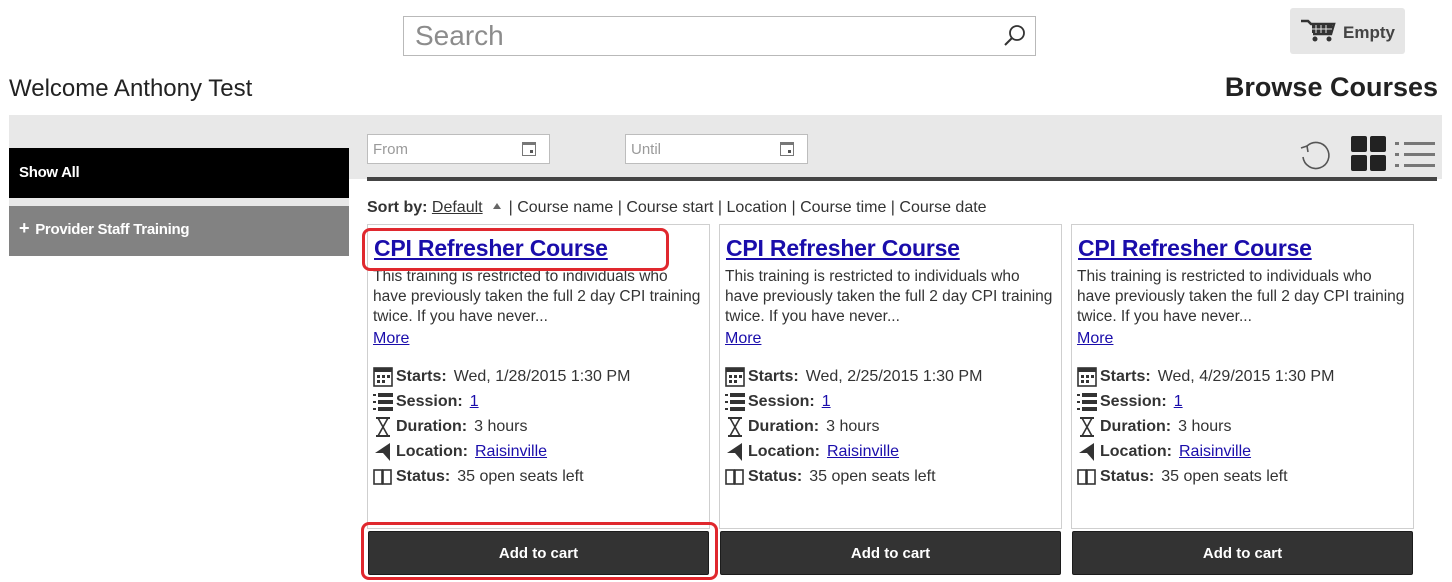  I want to click on sidebar-item-show-all: Show All, so click(179, 173).